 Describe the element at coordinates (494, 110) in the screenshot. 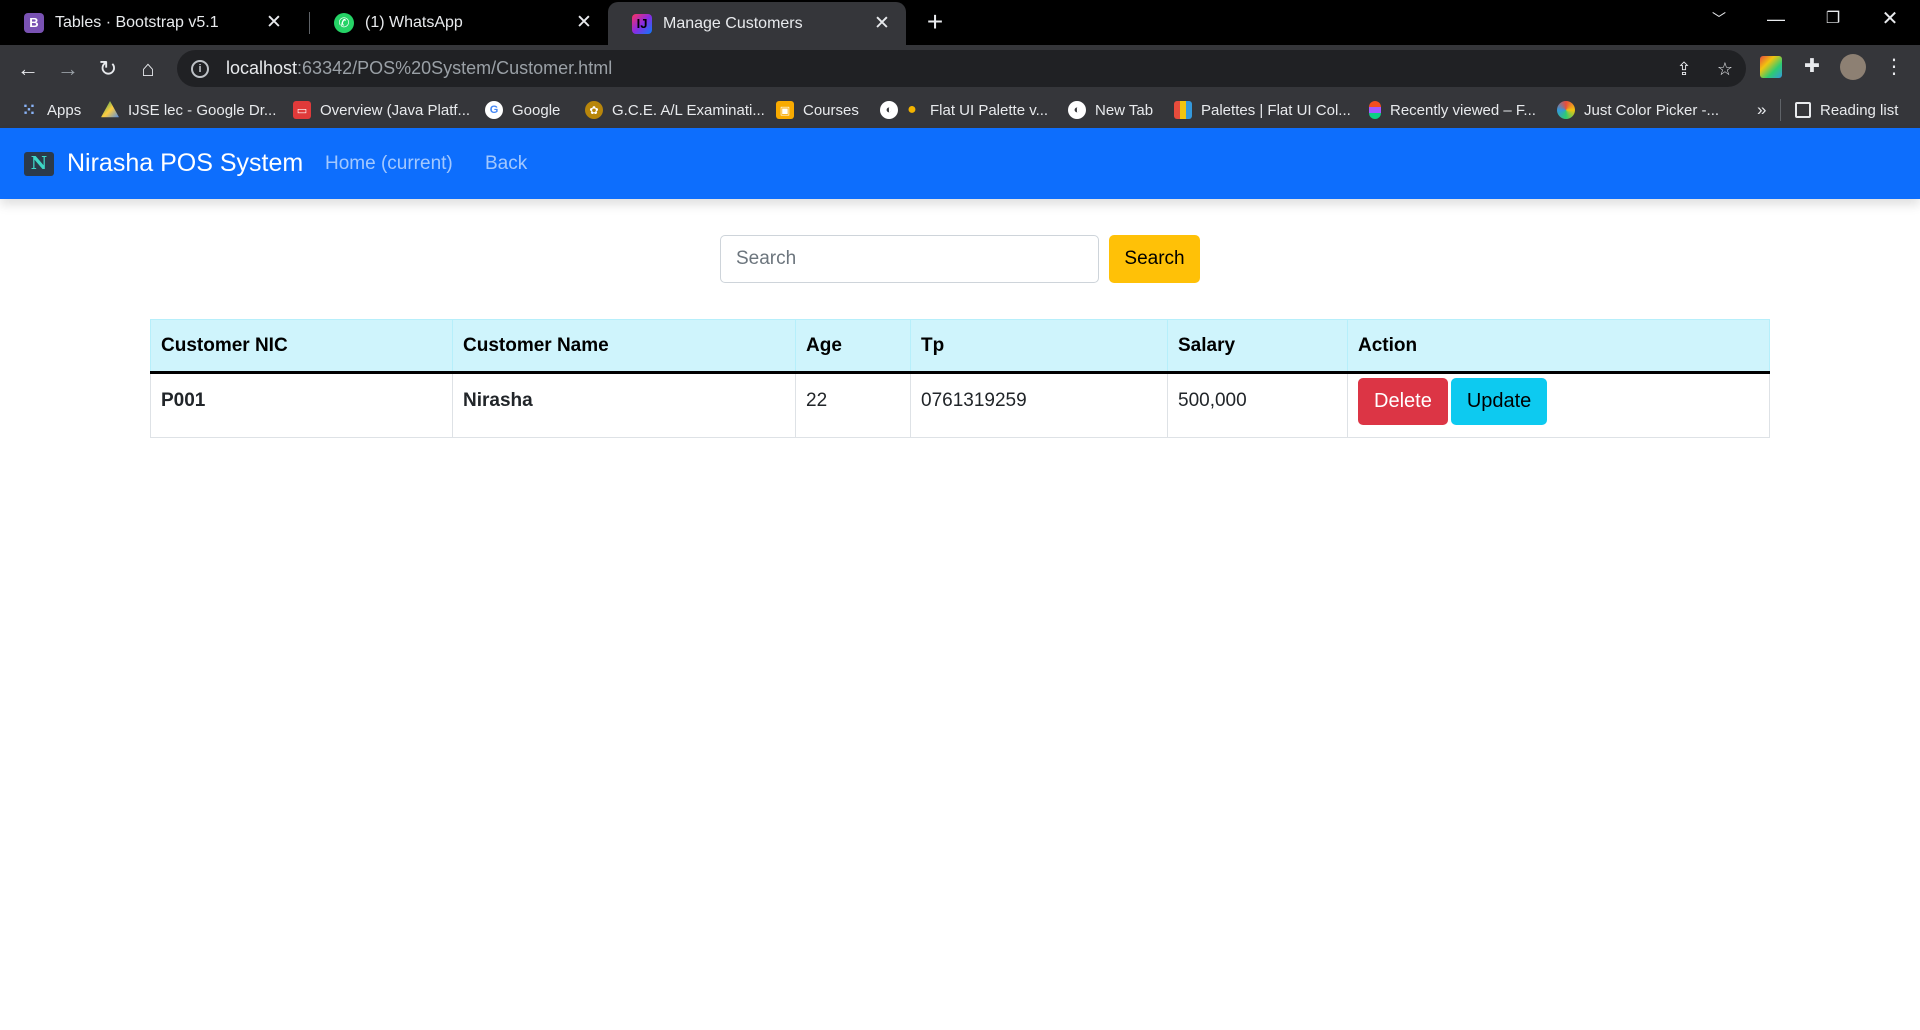

I see `google-icon: G` at that location.